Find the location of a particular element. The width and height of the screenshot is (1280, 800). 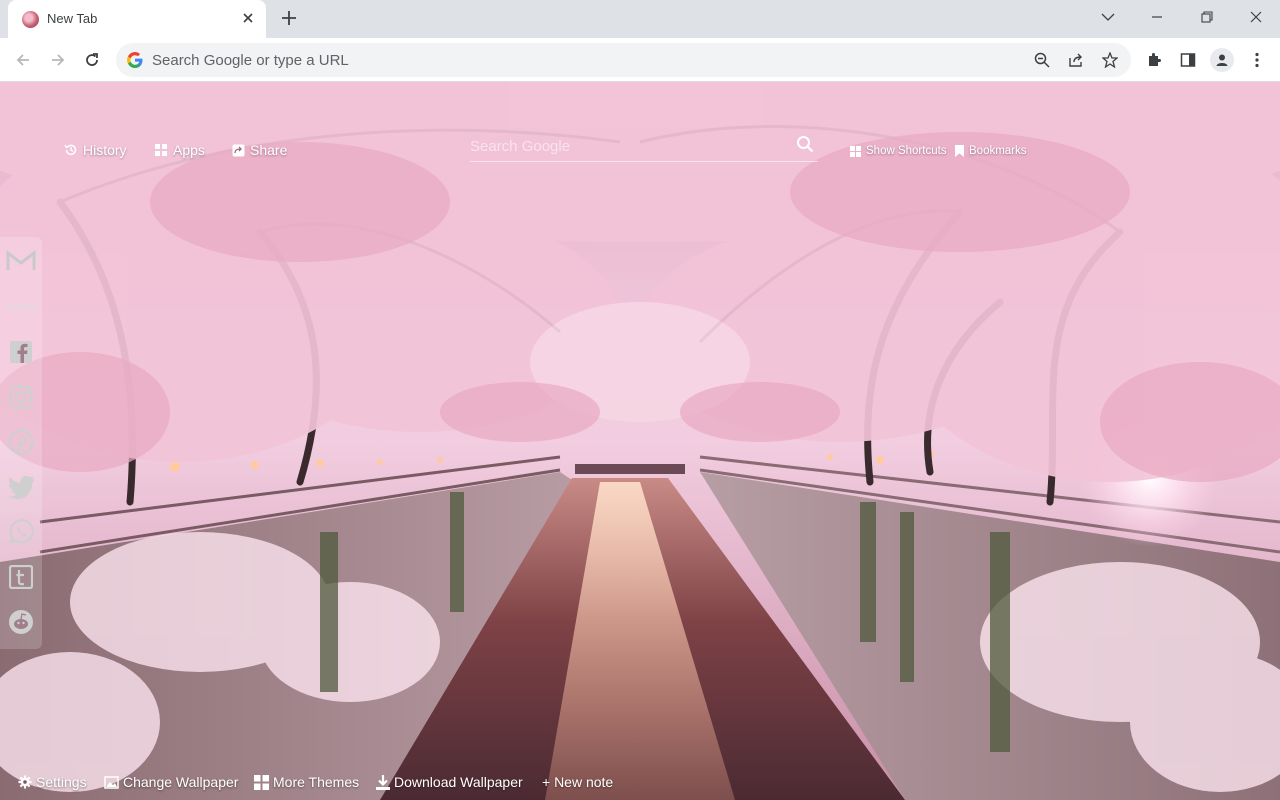

omnibox: Search Google or type a URL is located at coordinates (623, 60).